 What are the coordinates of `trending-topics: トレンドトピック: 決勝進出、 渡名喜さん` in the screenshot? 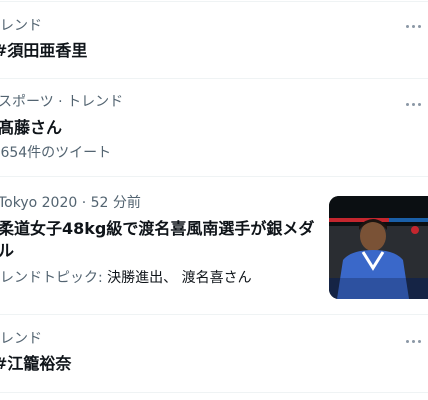 It's located at (126, 278).